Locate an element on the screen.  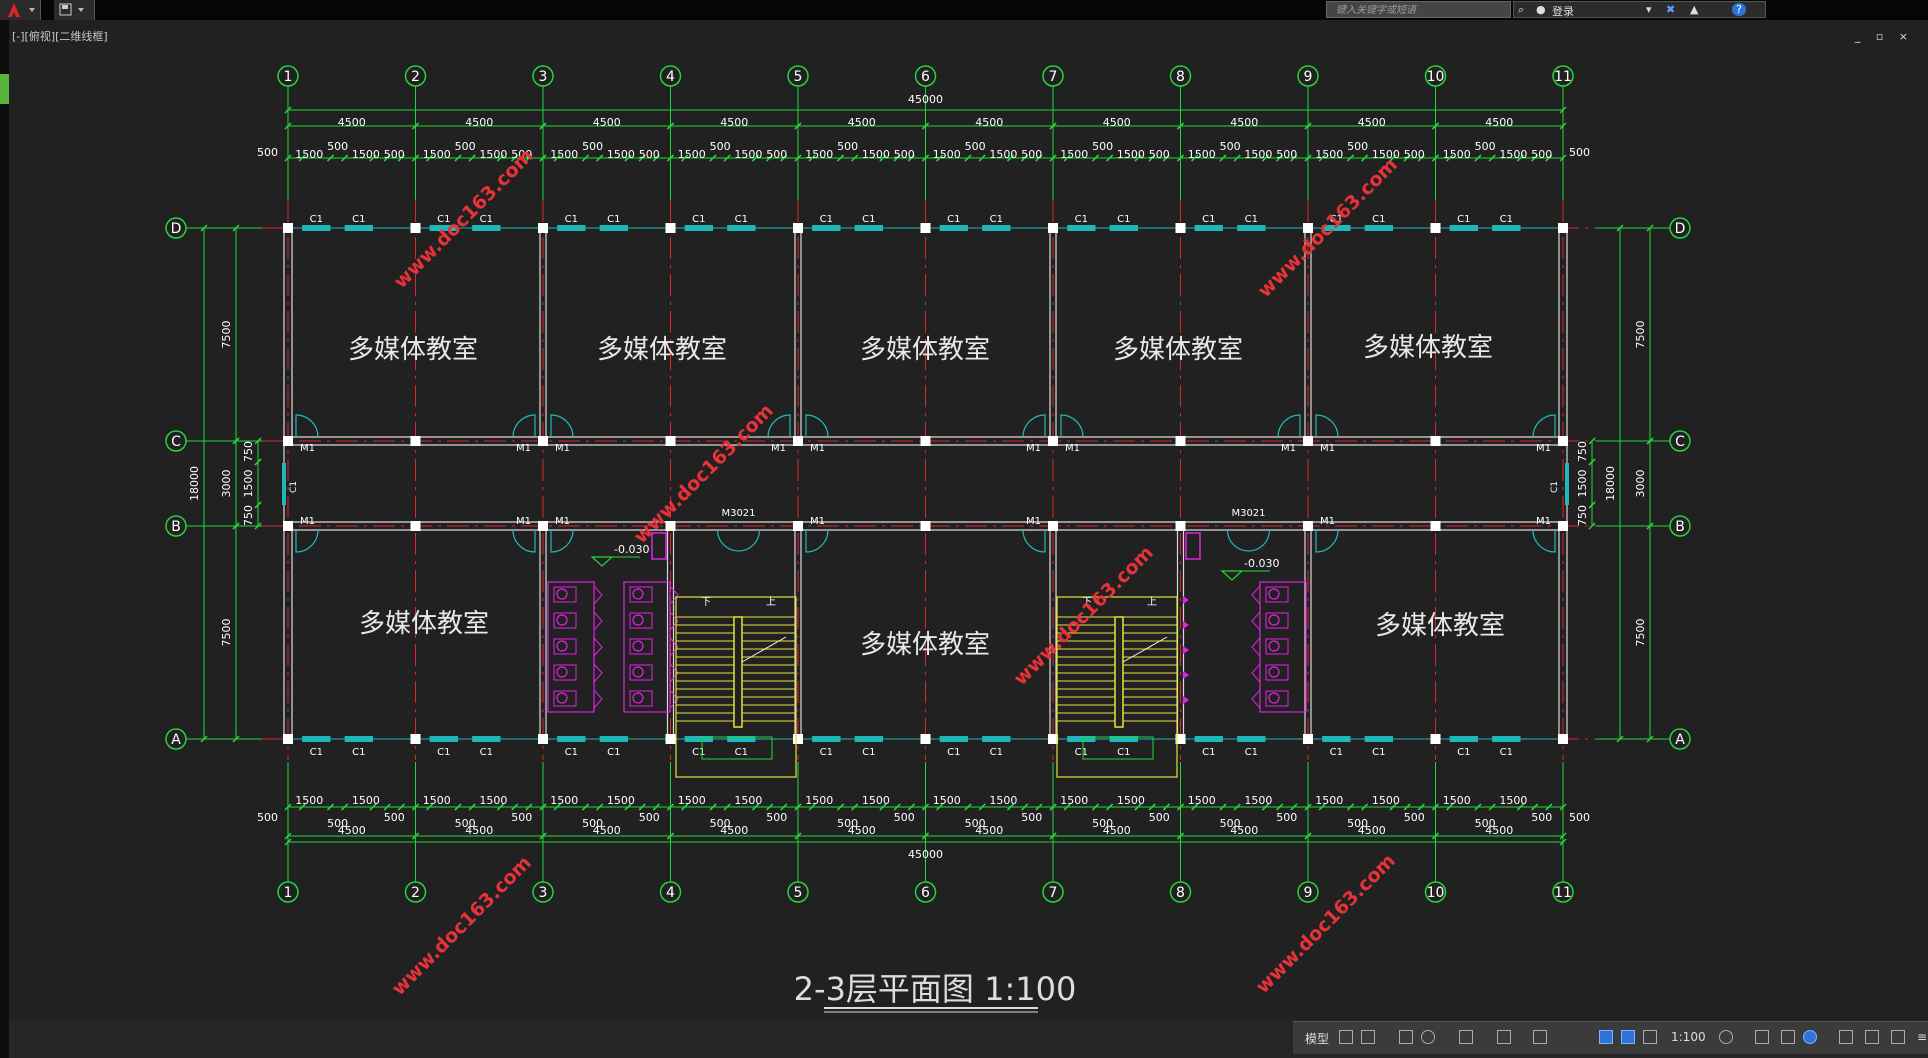
annotation-scale-icon is located at coordinates (1650, 1037).